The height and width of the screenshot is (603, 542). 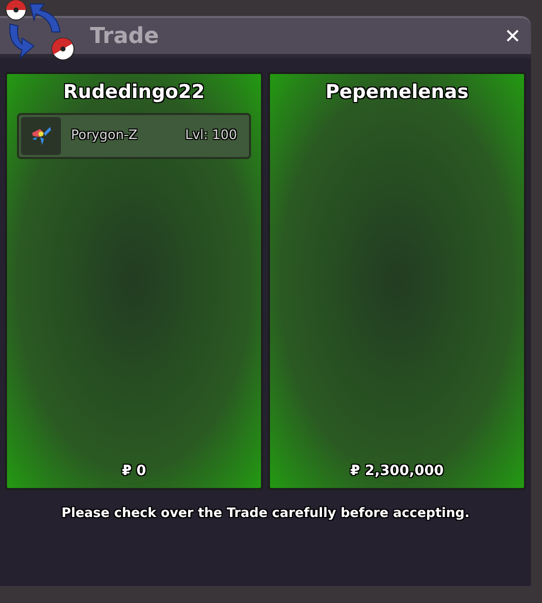 I want to click on offered-creature-row: Porygon-Z Lvl: 100, so click(x=134, y=135).